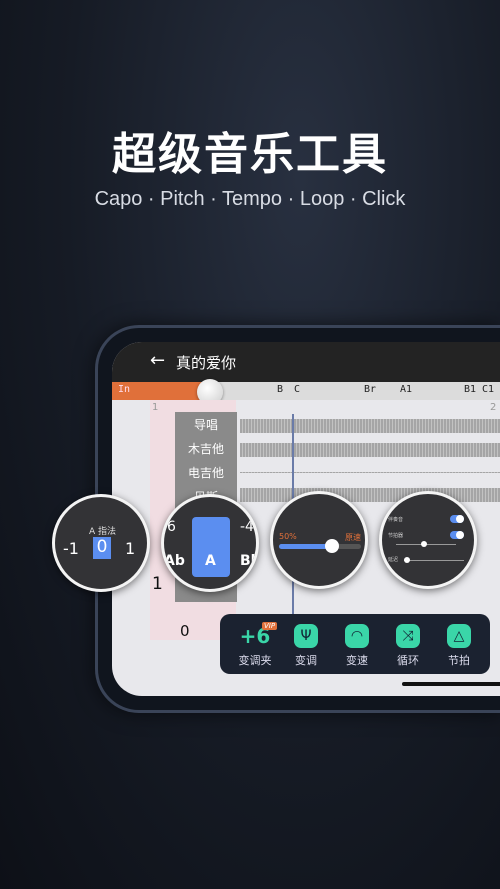 The image size is (500, 889). What do you see at coordinates (493, 407) in the screenshot?
I see `bar-number: 2` at bounding box center [493, 407].